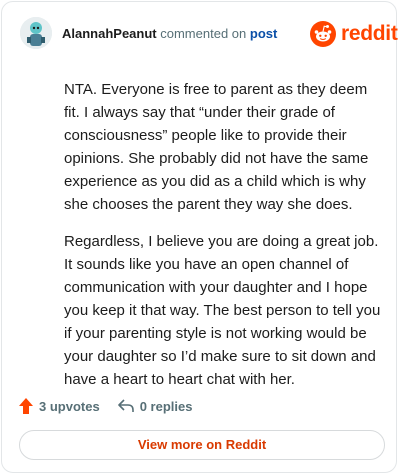 Image resolution: width=400 pixels, height=476 pixels. What do you see at coordinates (69, 406) in the screenshot?
I see `upvote-label: 3 upvotes` at bounding box center [69, 406].